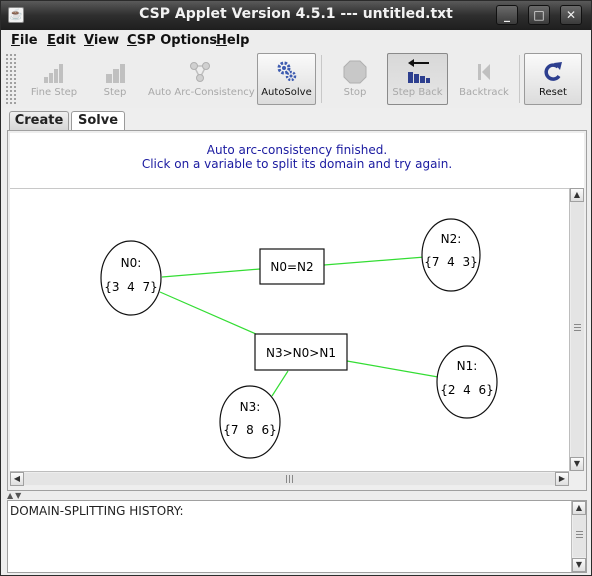 The height and width of the screenshot is (576, 592). Describe the element at coordinates (130, 287) in the screenshot. I see `variable-domain: {3 4 7}` at that location.